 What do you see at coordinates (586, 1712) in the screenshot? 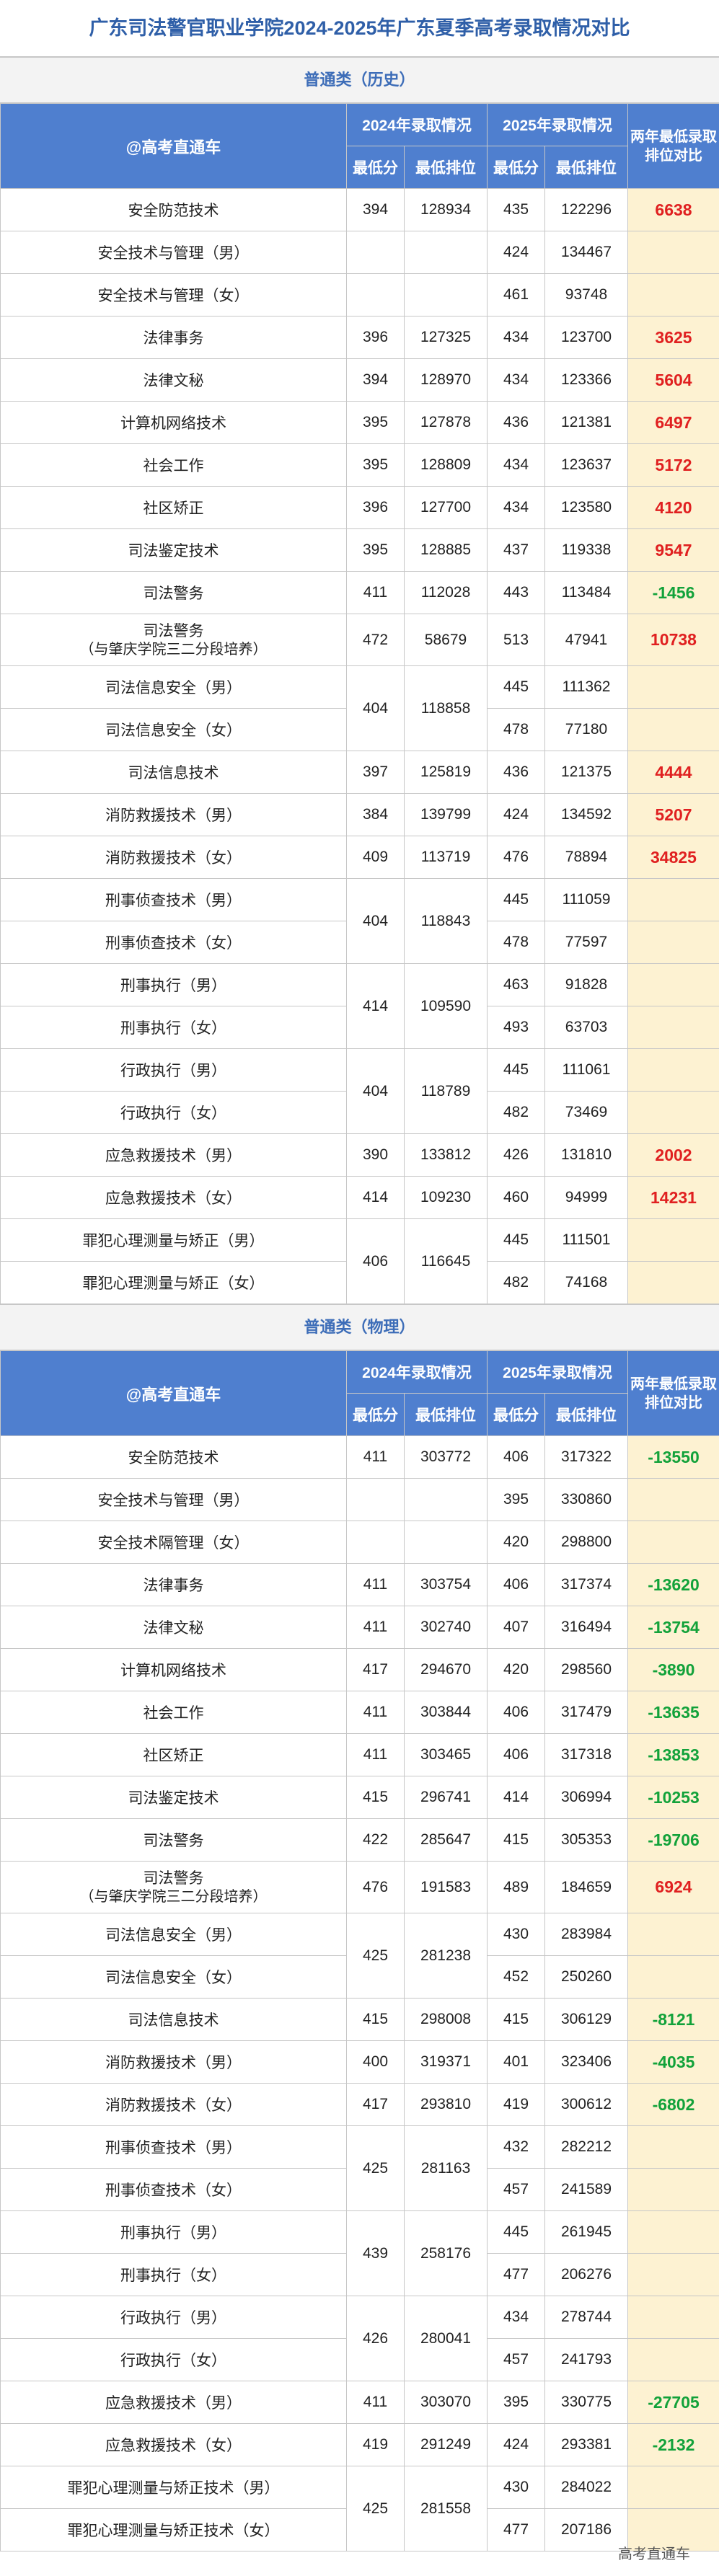
I see `rank-2025: 317479` at bounding box center [586, 1712].